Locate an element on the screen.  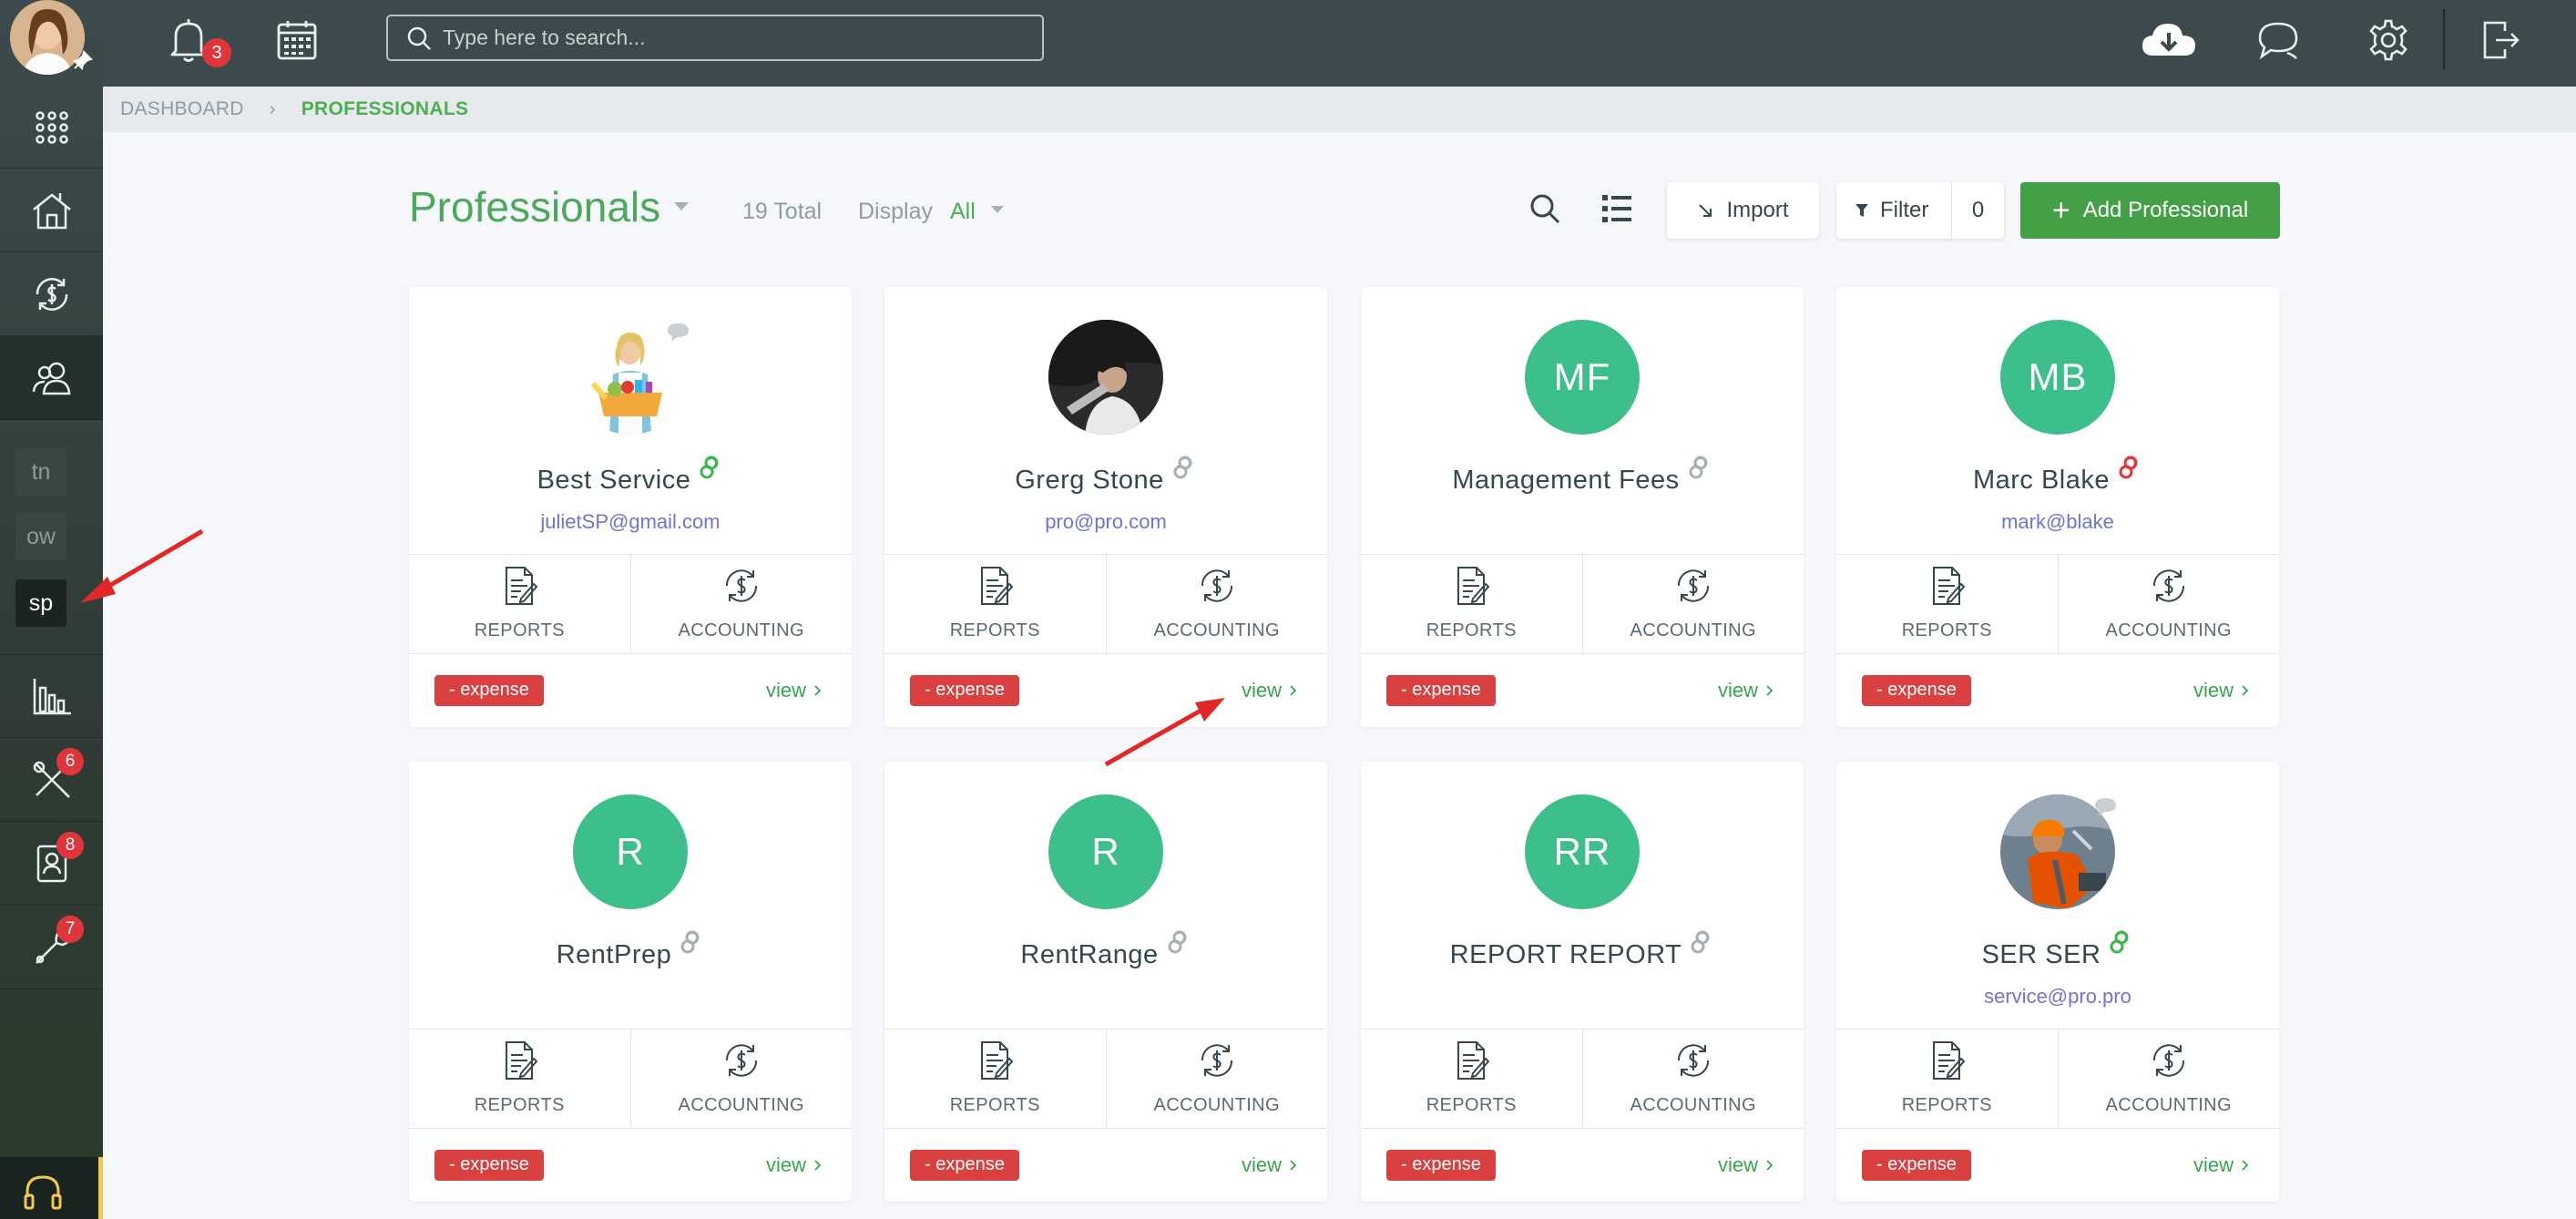
logout-button is located at coordinates (2500, 40).